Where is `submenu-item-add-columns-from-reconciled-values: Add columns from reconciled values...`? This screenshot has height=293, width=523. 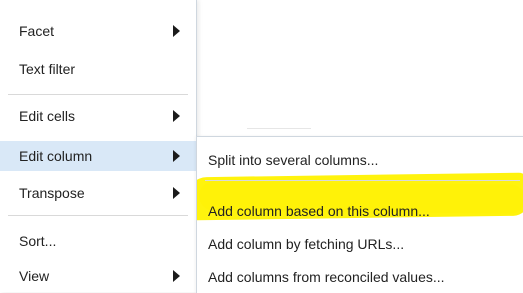 submenu-item-add-columns-from-reconciled-values: Add columns from reconciled values... is located at coordinates (360, 277).